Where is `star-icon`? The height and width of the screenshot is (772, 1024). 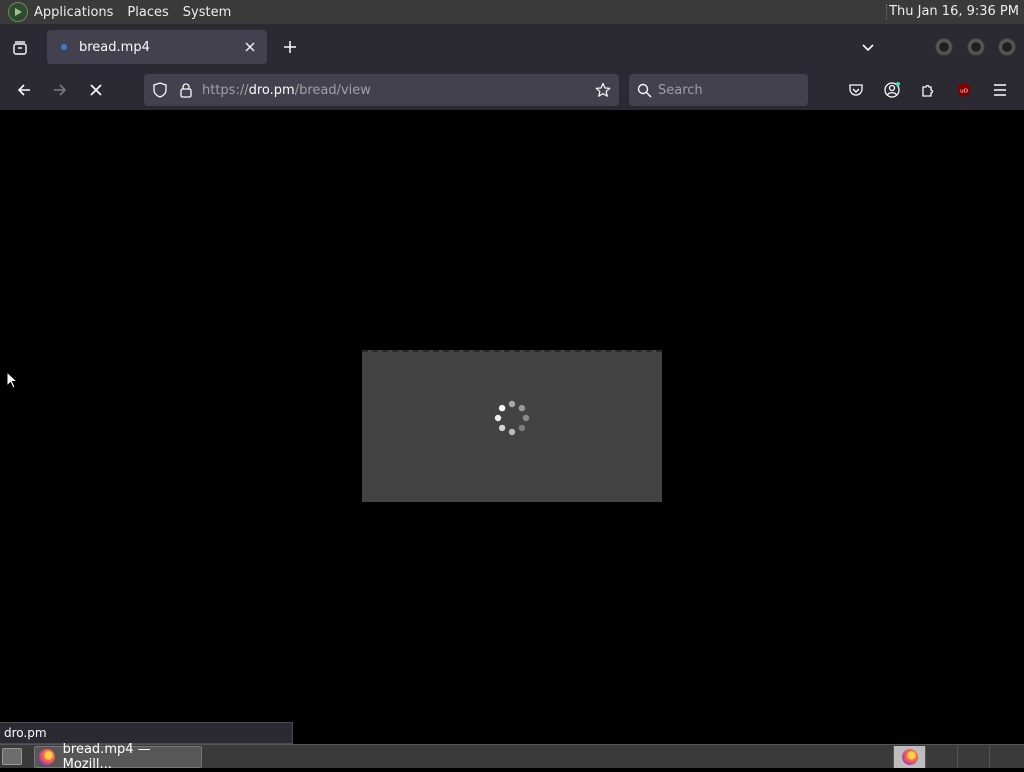 star-icon is located at coordinates (603, 90).